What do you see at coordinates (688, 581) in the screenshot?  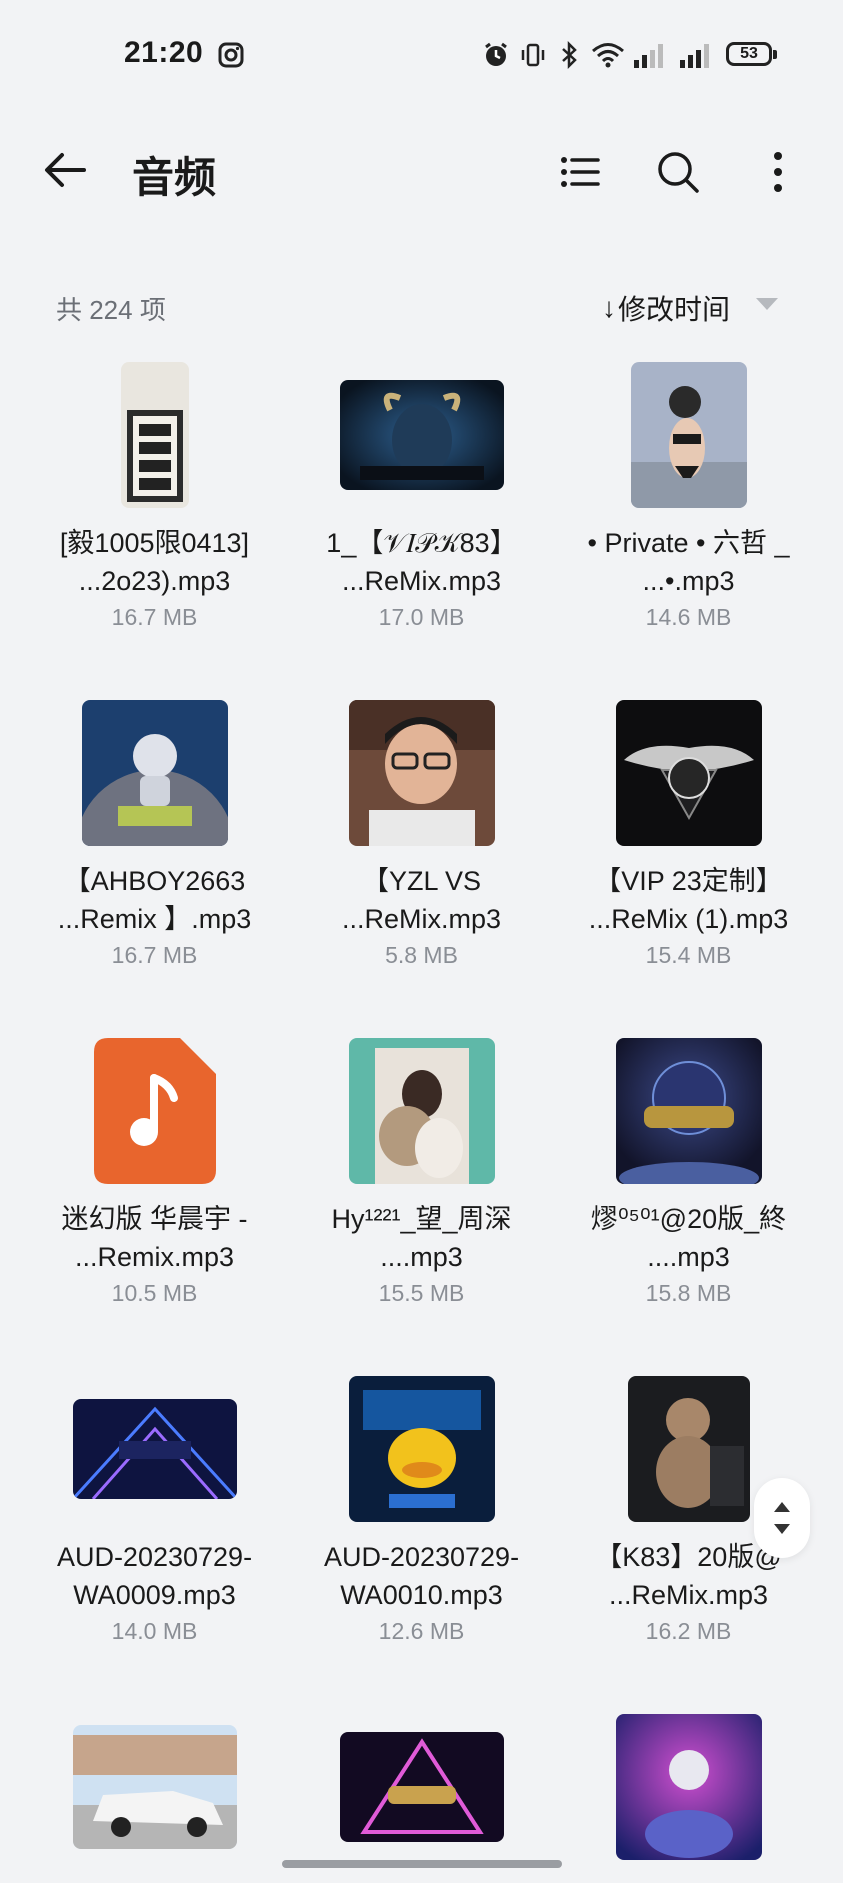 I see `file-name-line2: ...•.mp3` at bounding box center [688, 581].